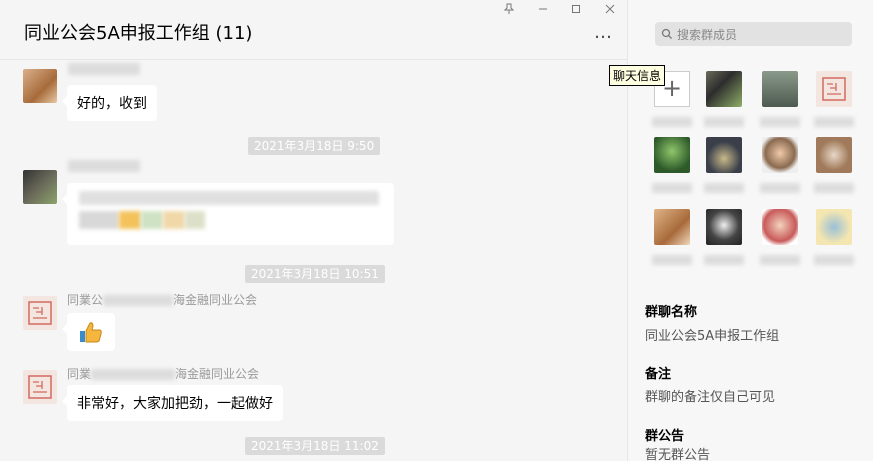  I want to click on maximize-icon, so click(576, 11).